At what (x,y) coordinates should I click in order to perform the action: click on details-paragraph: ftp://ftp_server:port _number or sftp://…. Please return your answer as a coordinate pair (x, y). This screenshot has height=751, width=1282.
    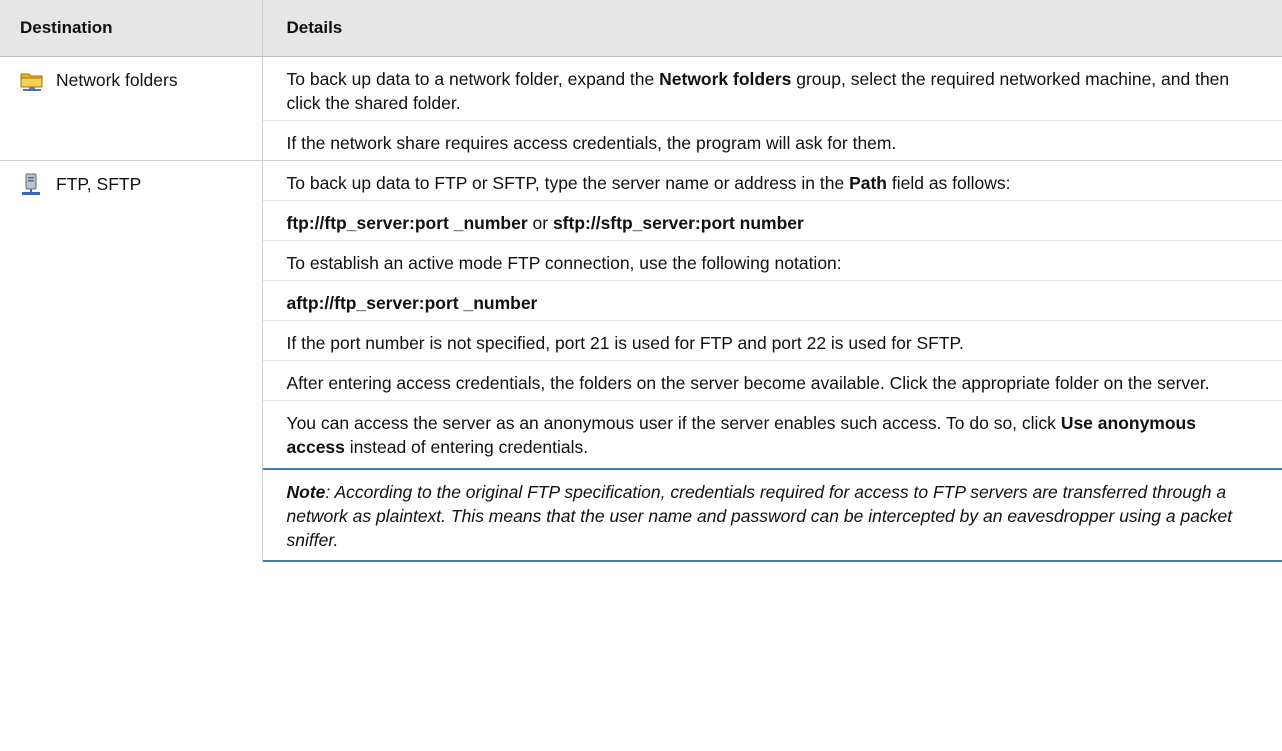
    Looking at the image, I should click on (772, 221).